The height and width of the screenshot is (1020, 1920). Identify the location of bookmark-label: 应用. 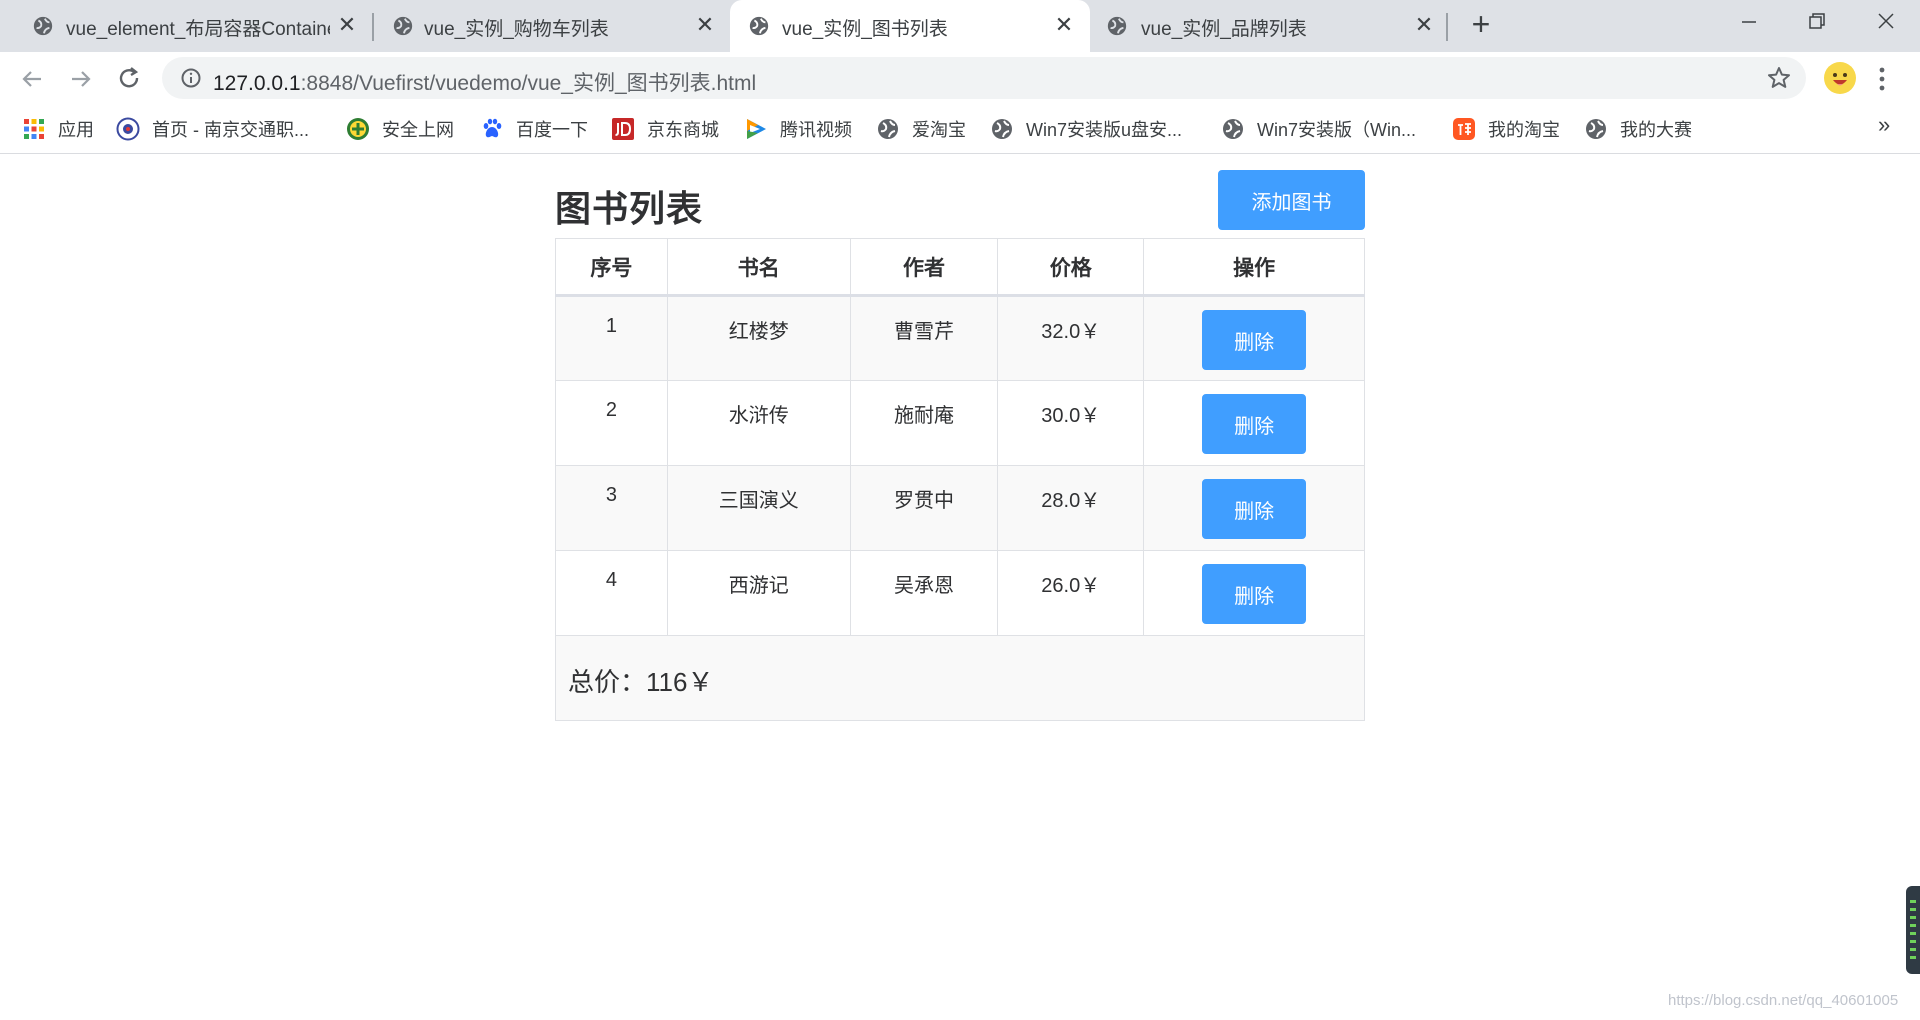
(76, 130).